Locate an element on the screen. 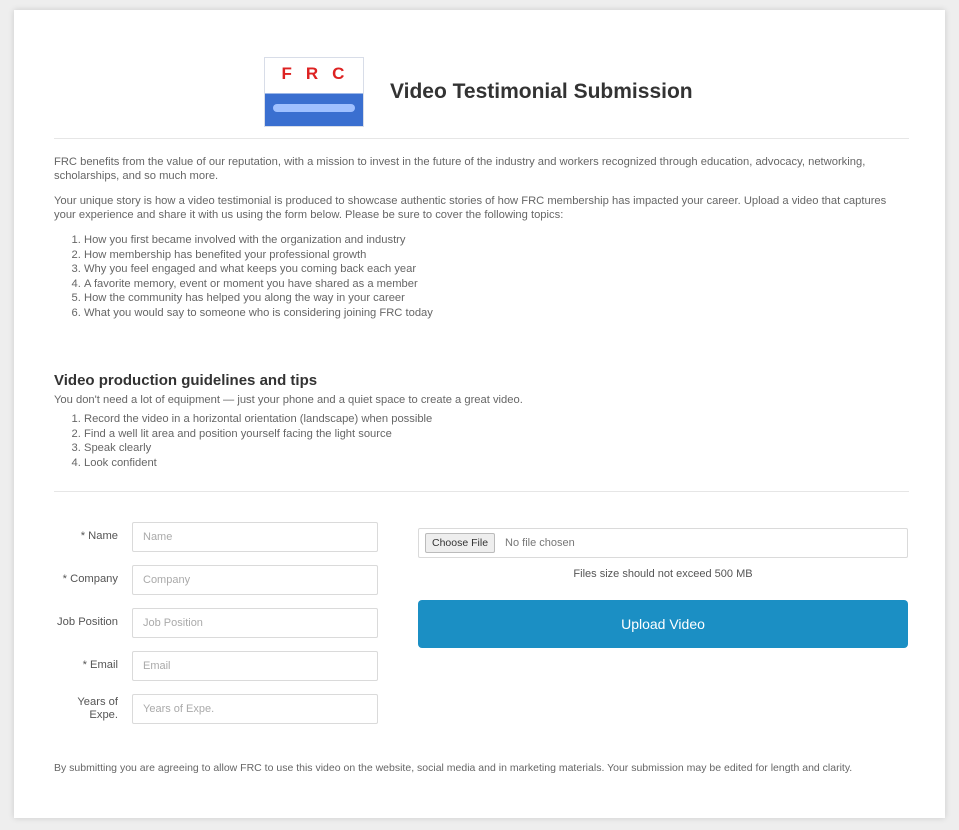  header-divider is located at coordinates (481, 138).